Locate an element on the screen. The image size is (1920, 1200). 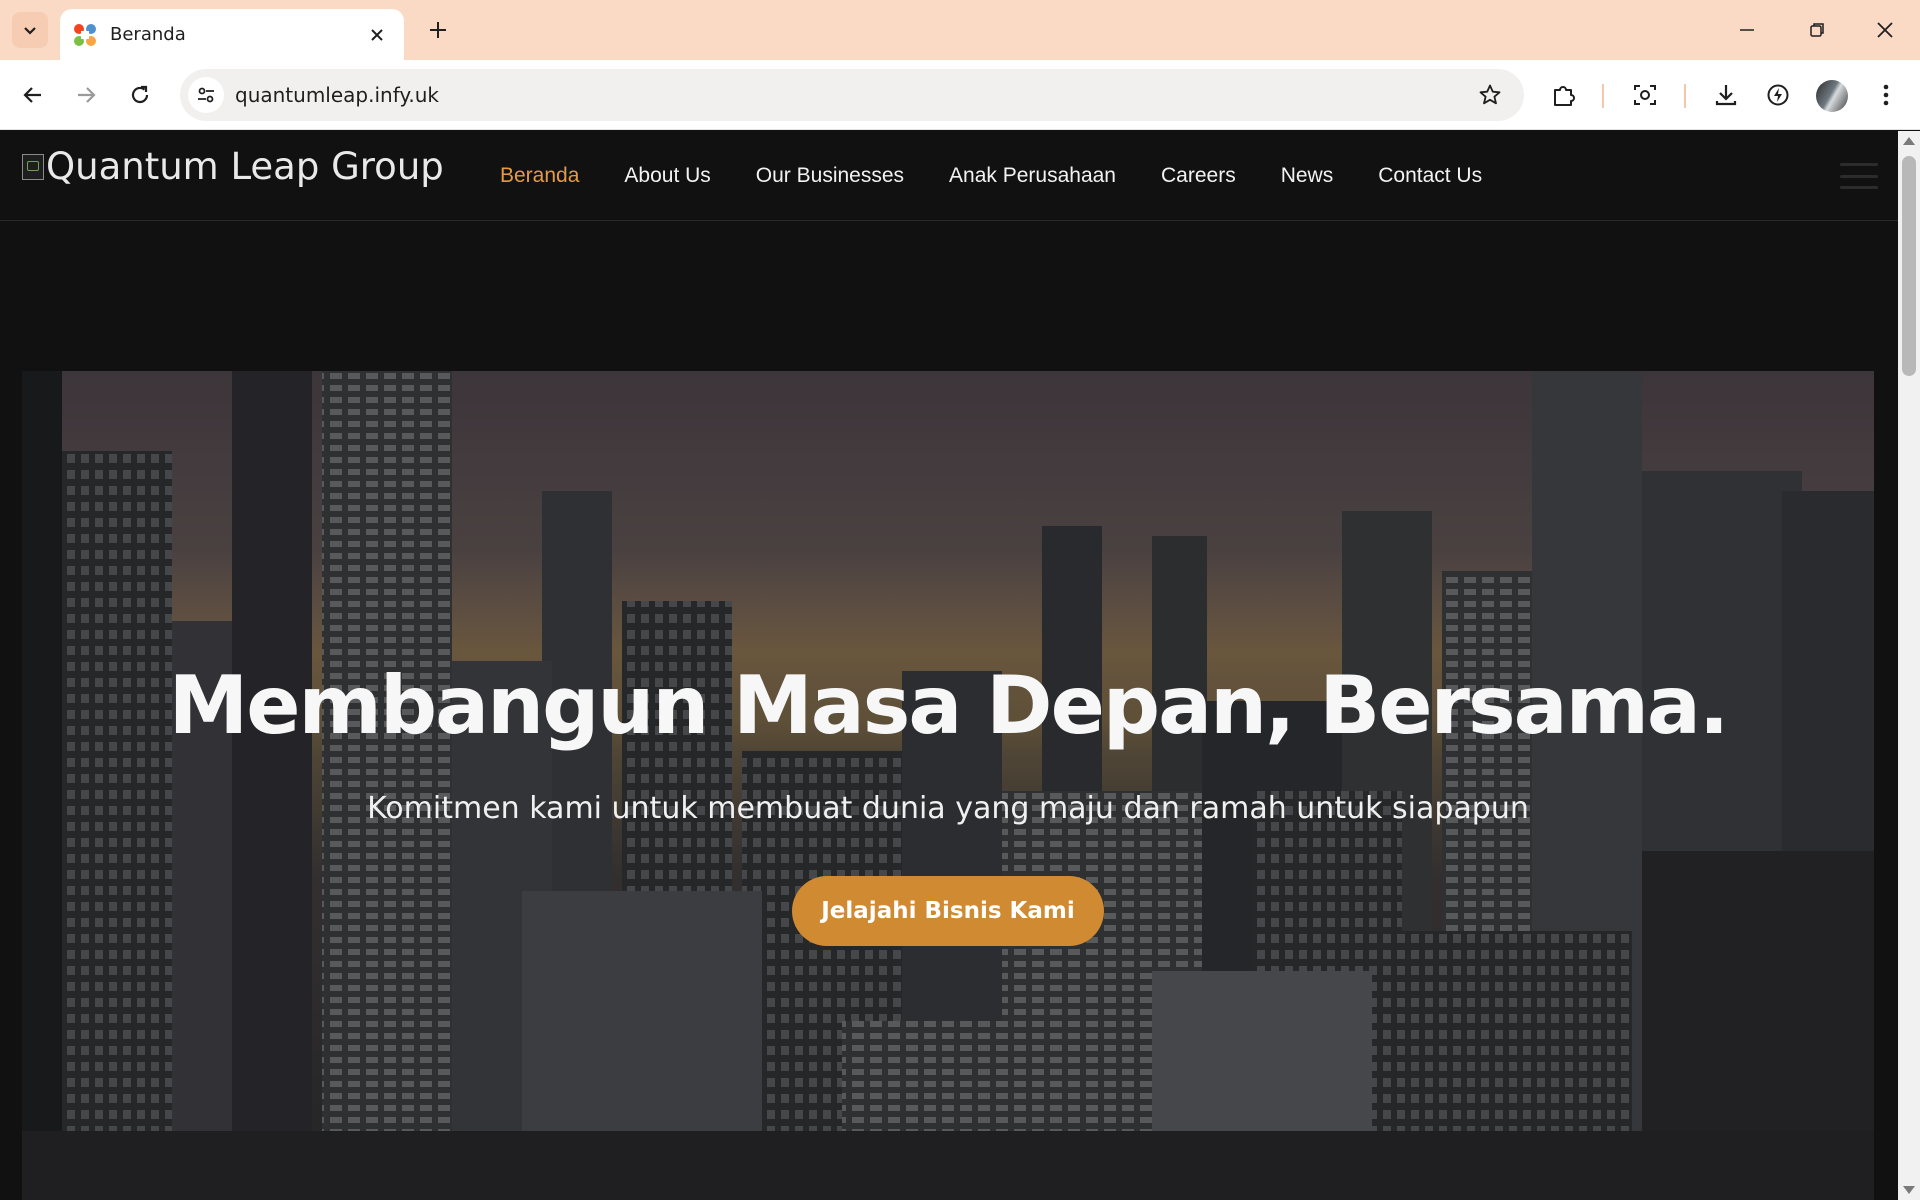
nav-item-contact-us: Contact Us is located at coordinates (1430, 176).